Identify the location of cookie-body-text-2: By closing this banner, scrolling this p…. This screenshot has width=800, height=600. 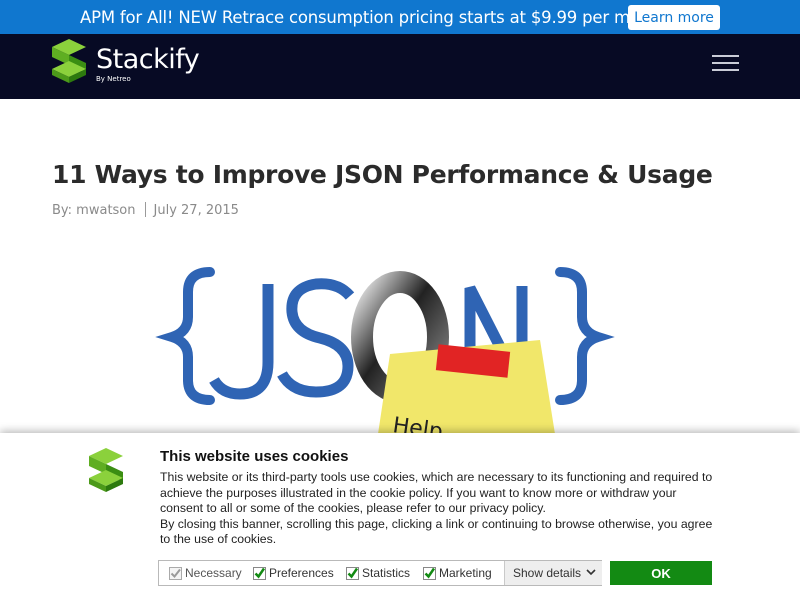
(436, 531).